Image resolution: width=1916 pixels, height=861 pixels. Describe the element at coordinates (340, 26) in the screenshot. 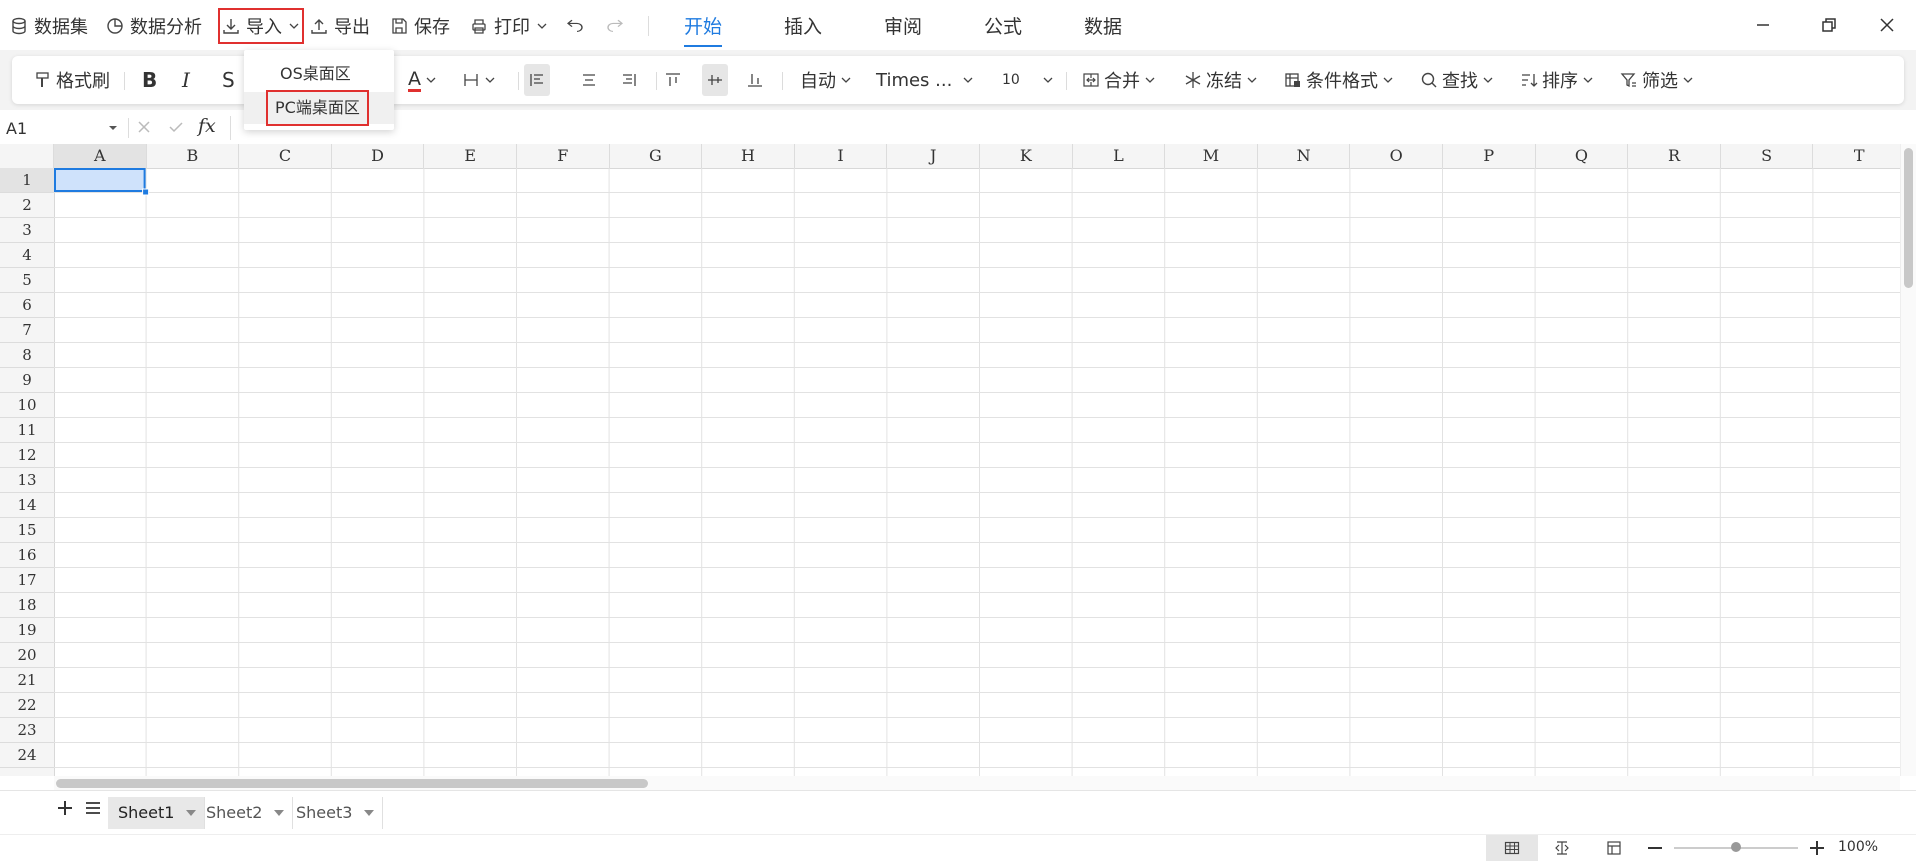

I see `export-button: 导出` at that location.